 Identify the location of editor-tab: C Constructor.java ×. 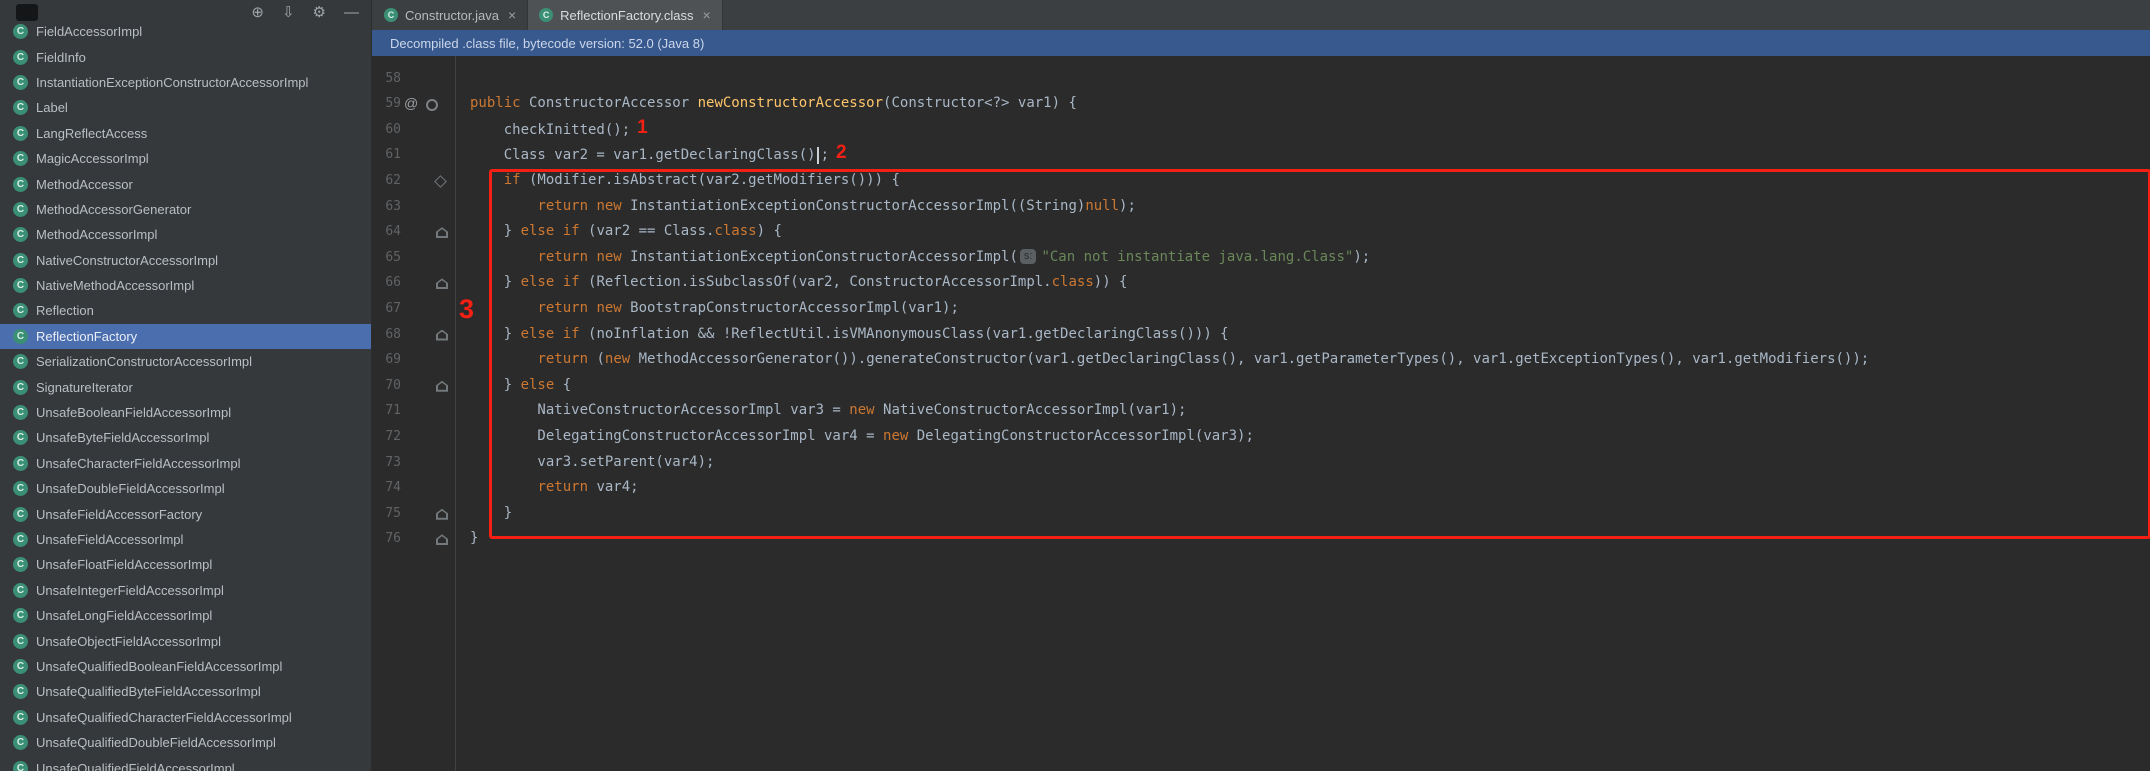
(451, 15).